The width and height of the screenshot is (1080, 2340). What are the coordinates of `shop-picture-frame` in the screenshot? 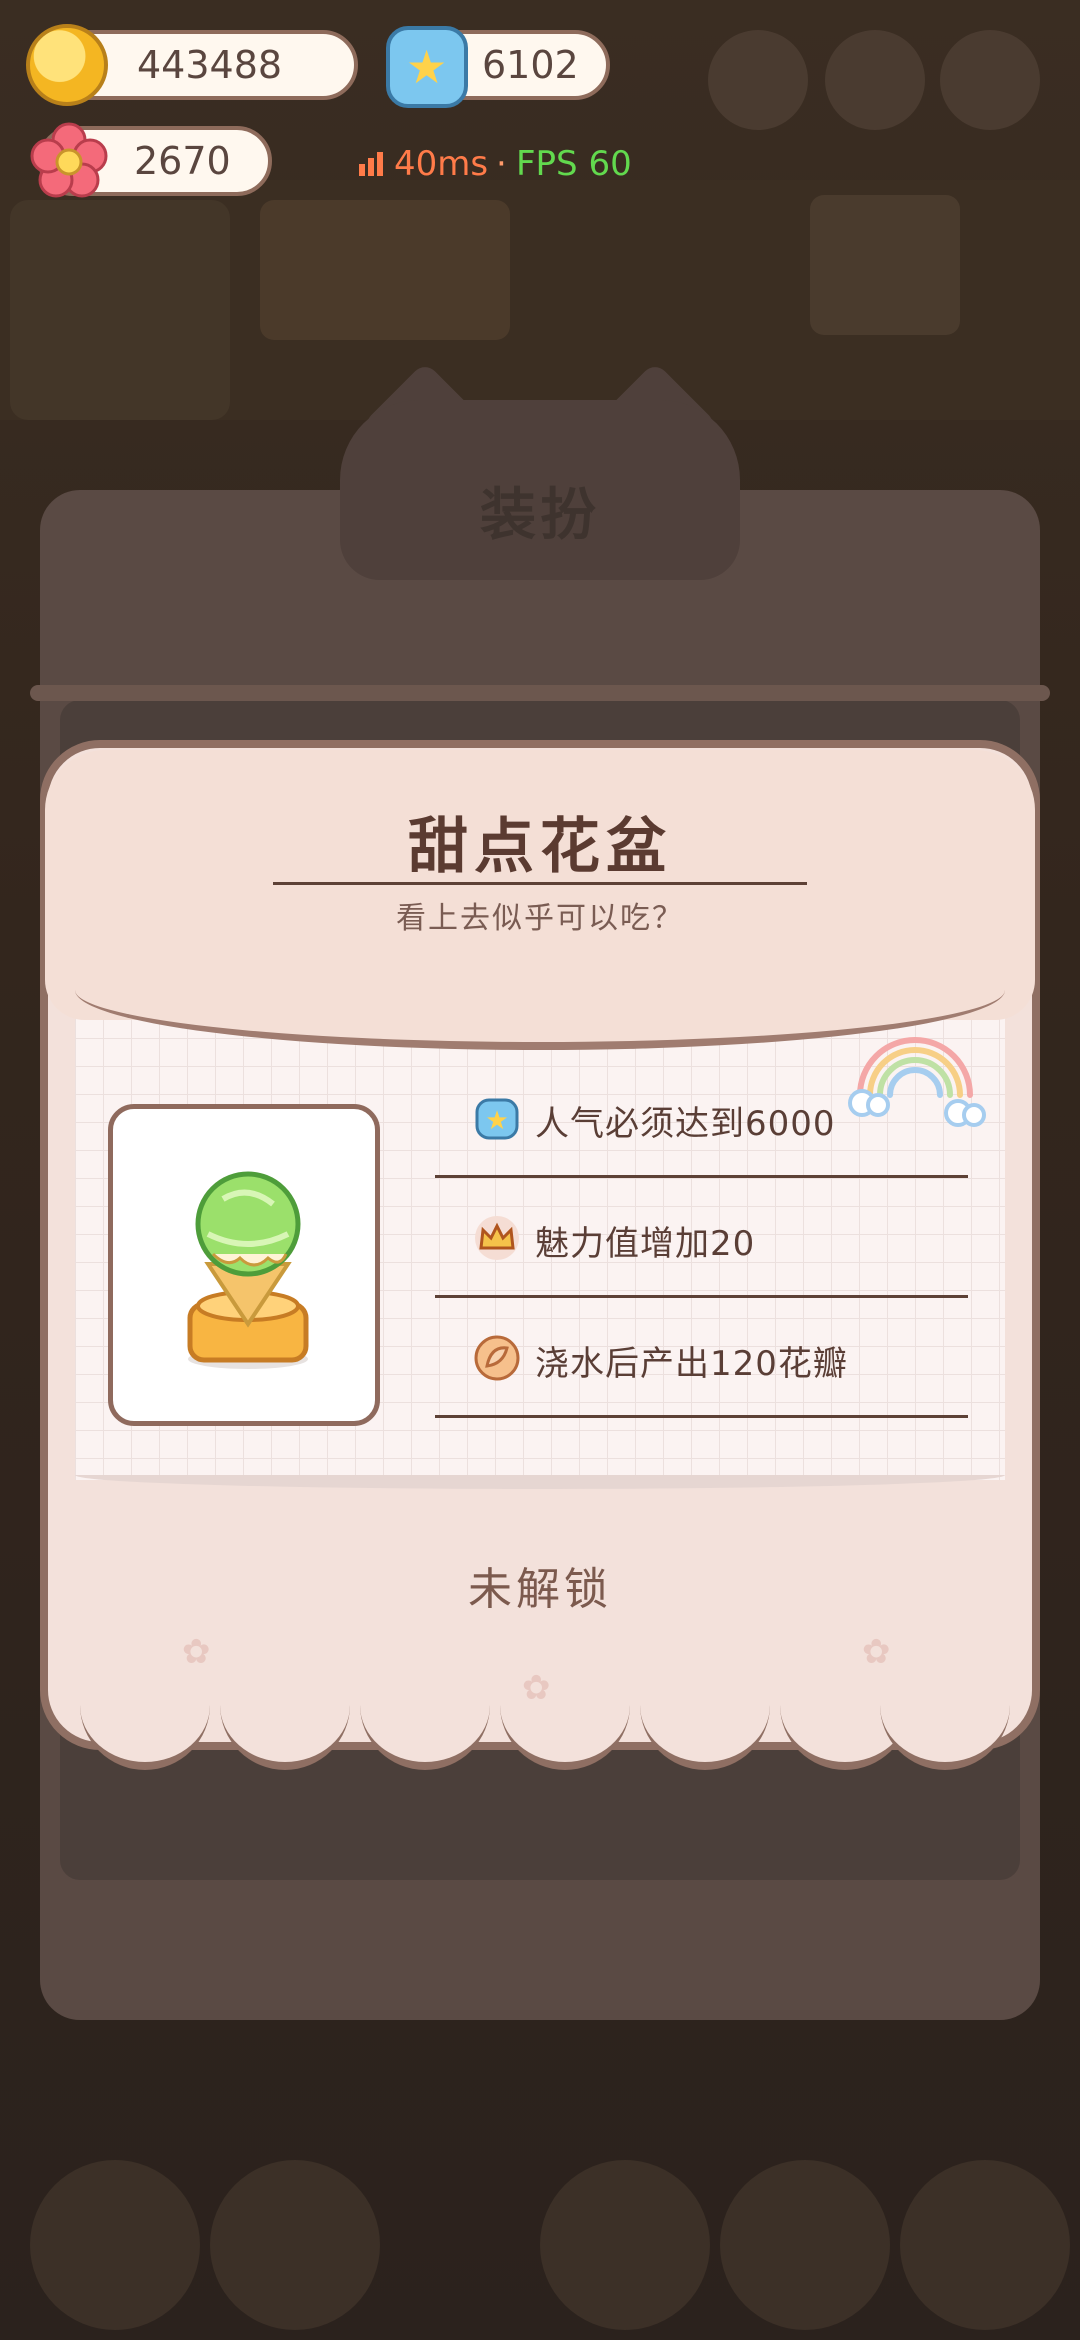 It's located at (385, 270).